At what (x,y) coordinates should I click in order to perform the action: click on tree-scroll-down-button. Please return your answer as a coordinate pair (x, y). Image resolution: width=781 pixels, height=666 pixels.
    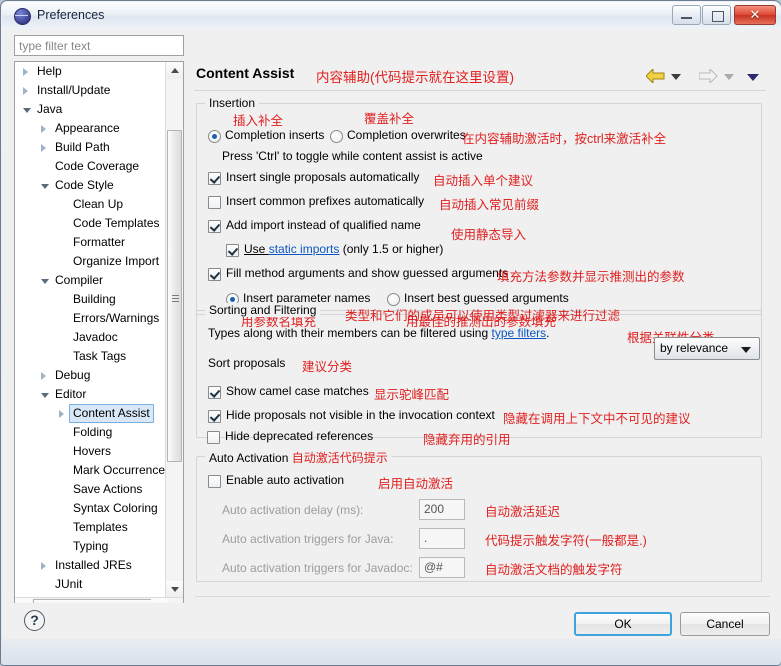
    Looking at the image, I should click on (174, 589).